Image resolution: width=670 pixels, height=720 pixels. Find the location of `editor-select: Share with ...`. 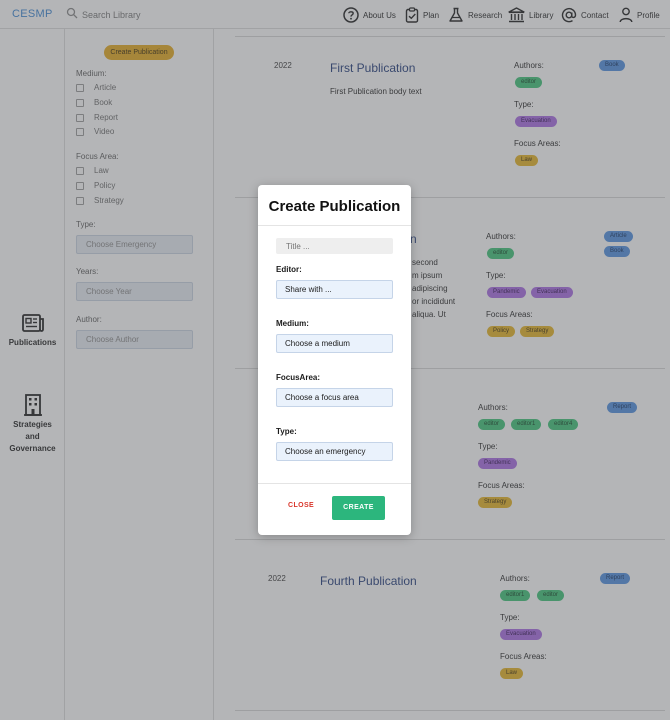

editor-select: Share with ... is located at coordinates (334, 289).